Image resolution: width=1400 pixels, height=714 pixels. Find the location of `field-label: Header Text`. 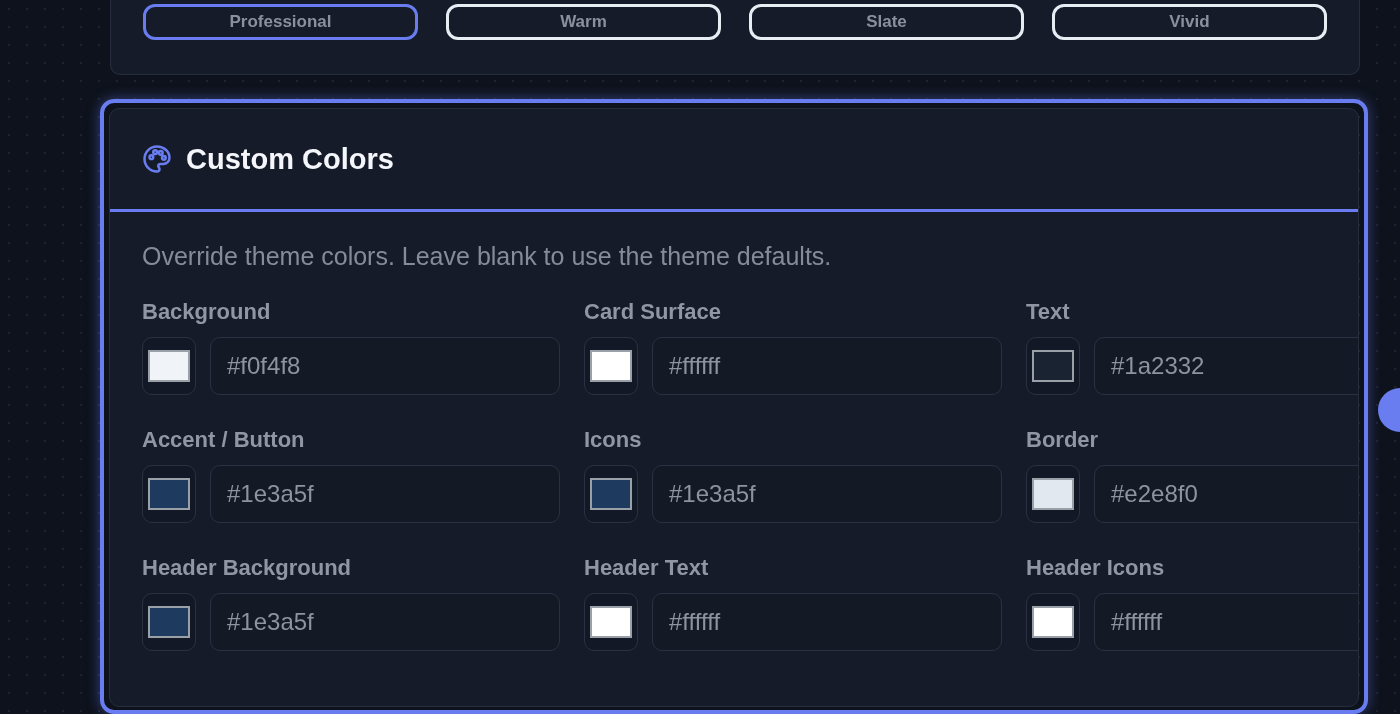

field-label: Header Text is located at coordinates (647, 568).